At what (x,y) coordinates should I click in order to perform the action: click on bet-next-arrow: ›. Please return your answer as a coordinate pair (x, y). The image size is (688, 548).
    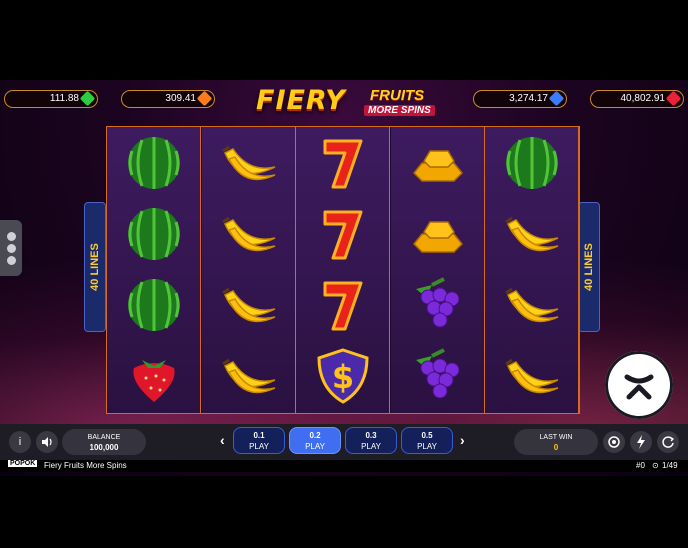
    Looking at the image, I should click on (462, 440).